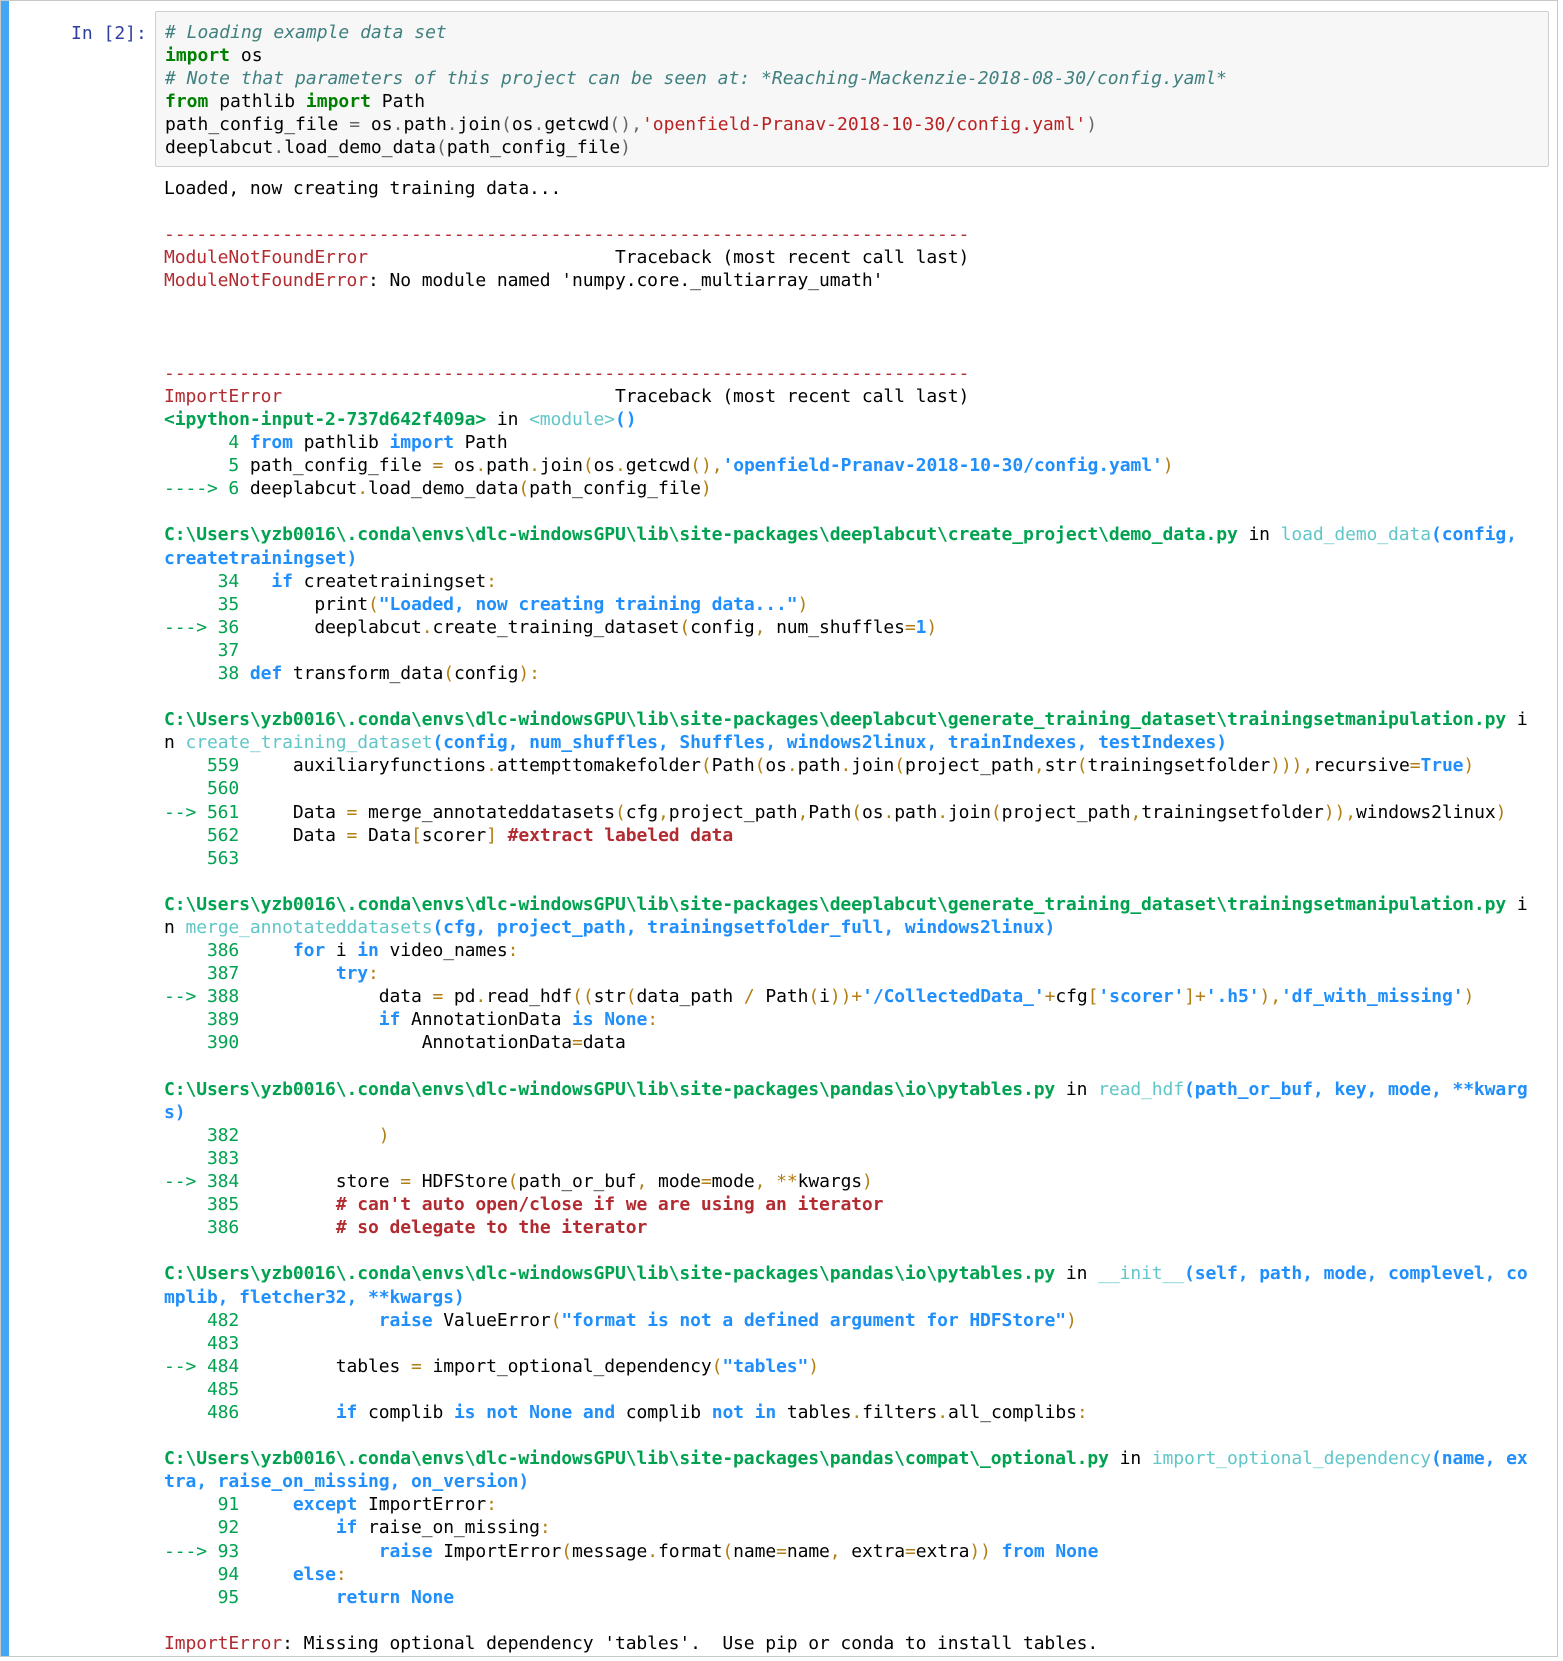  I want to click on output-line: 390 AnnotationData=data, so click(395, 1043).